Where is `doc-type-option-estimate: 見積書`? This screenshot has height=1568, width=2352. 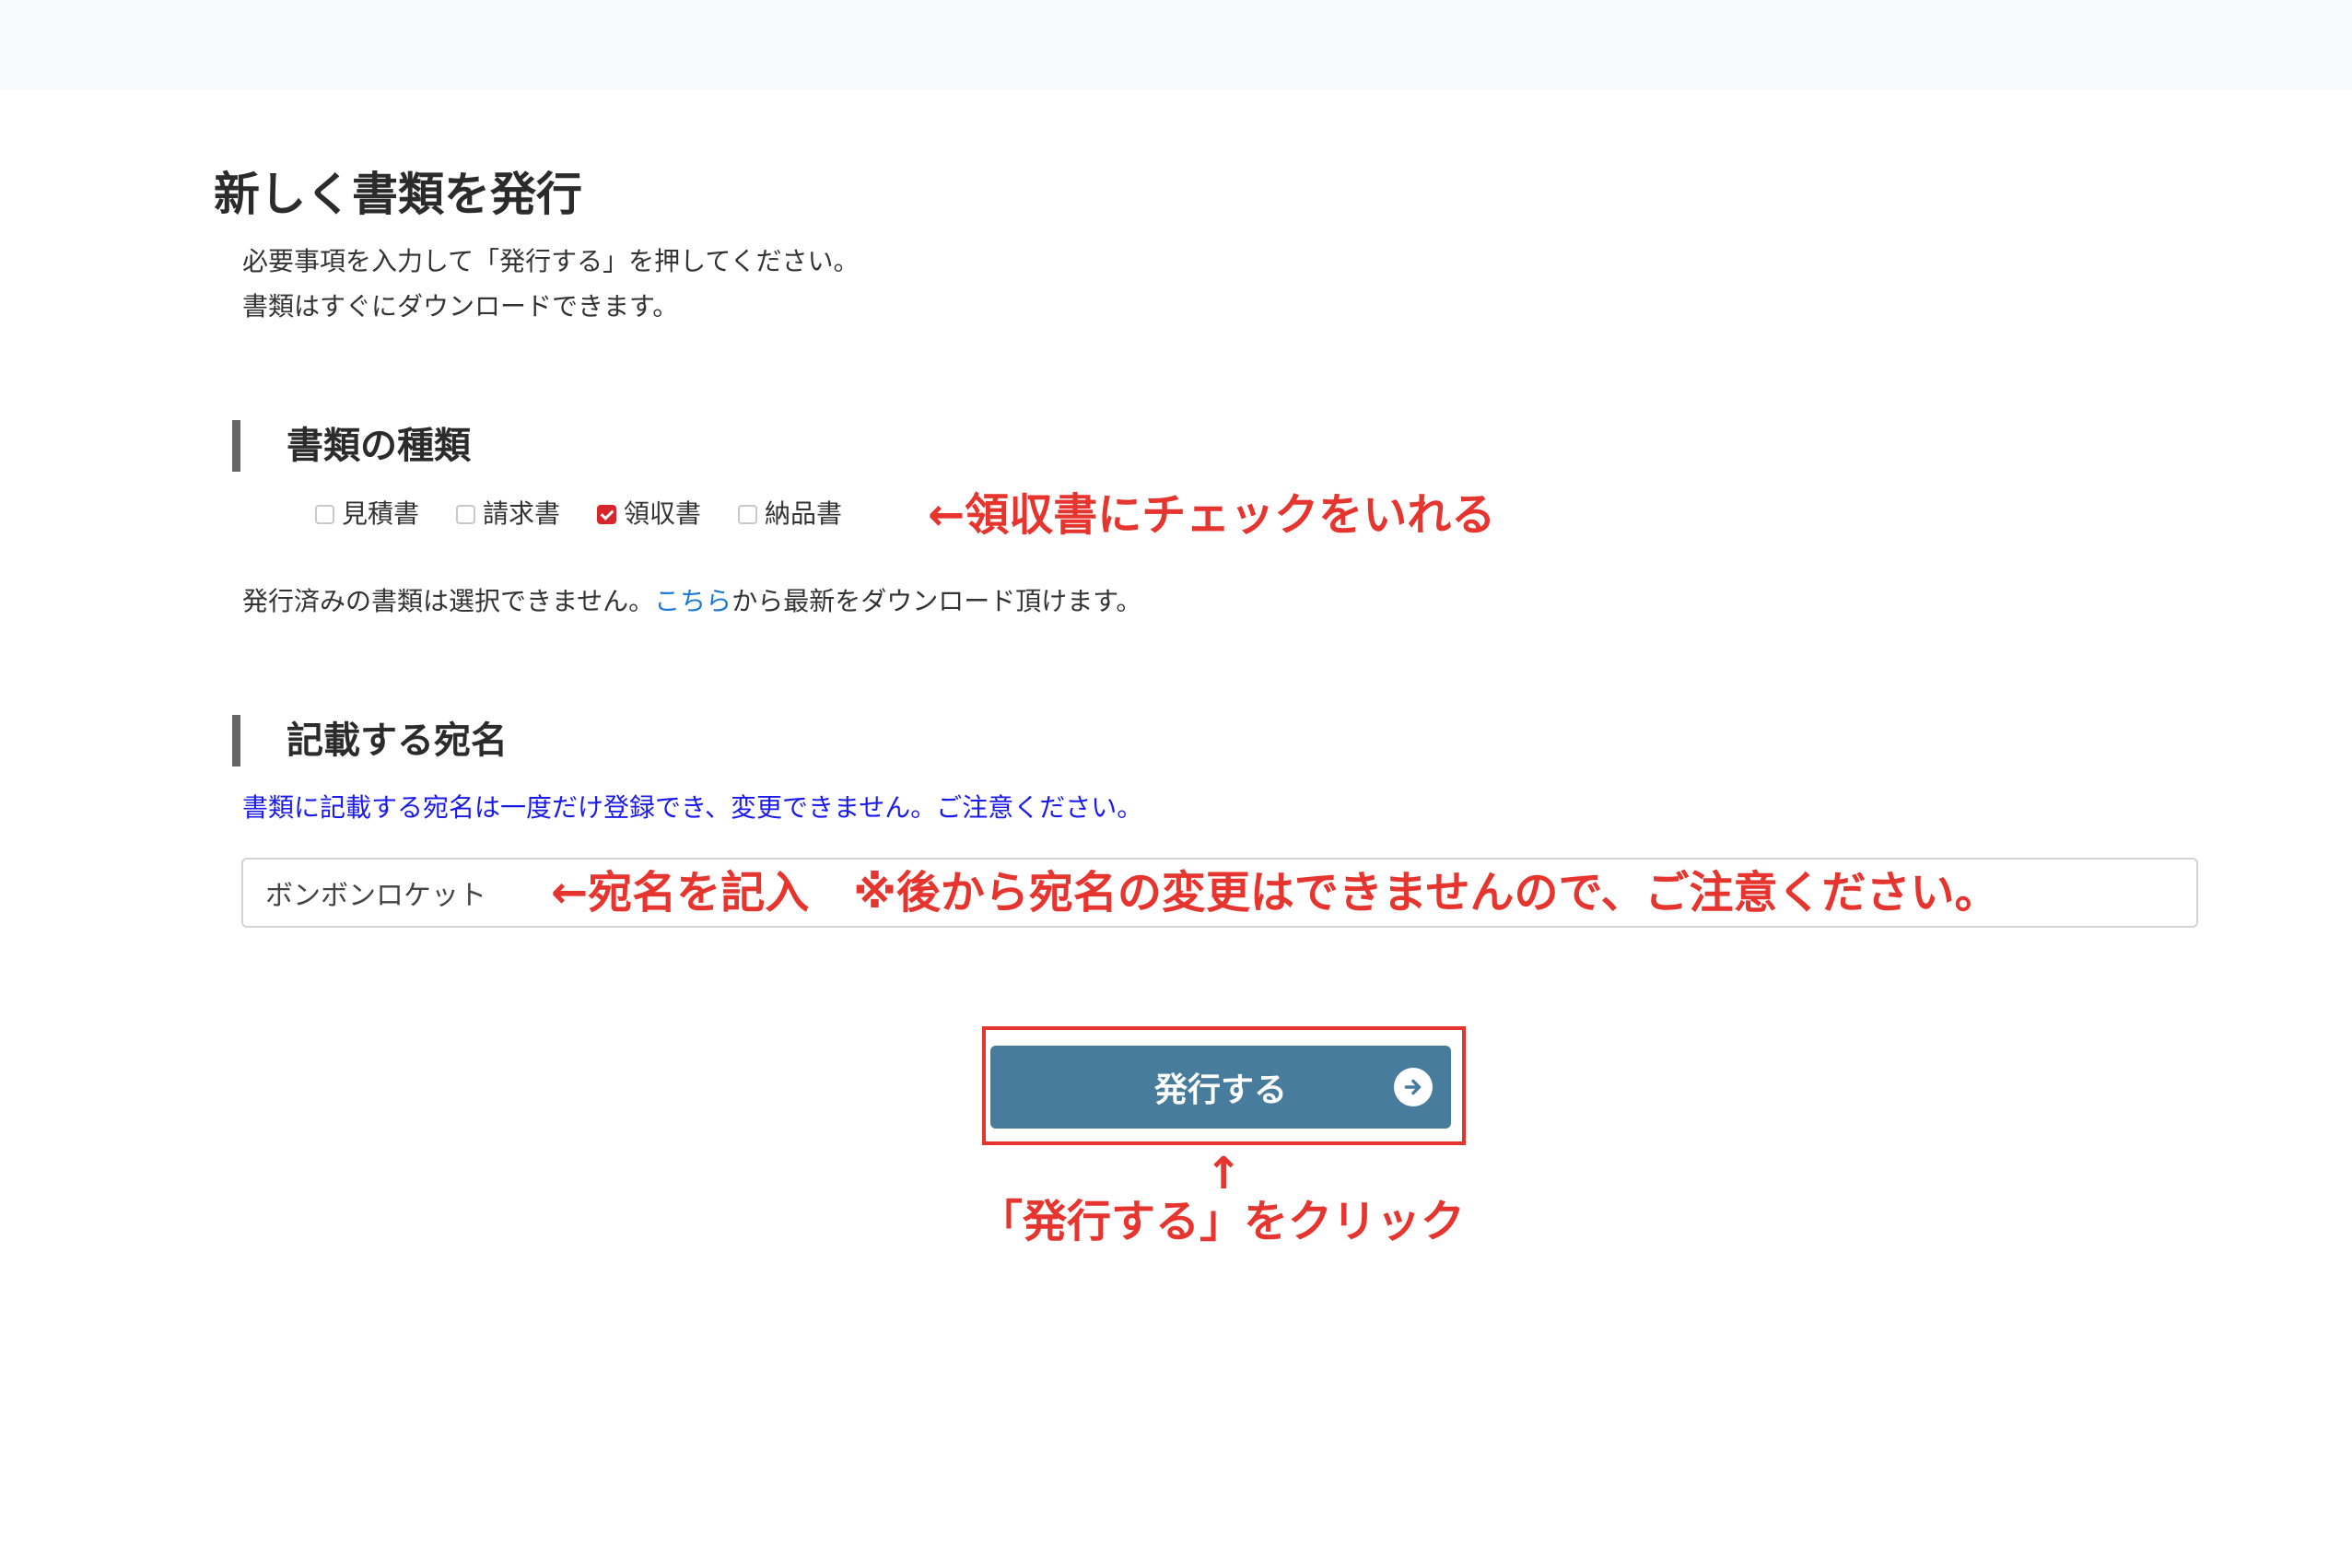 doc-type-option-estimate: 見積書 is located at coordinates (367, 514).